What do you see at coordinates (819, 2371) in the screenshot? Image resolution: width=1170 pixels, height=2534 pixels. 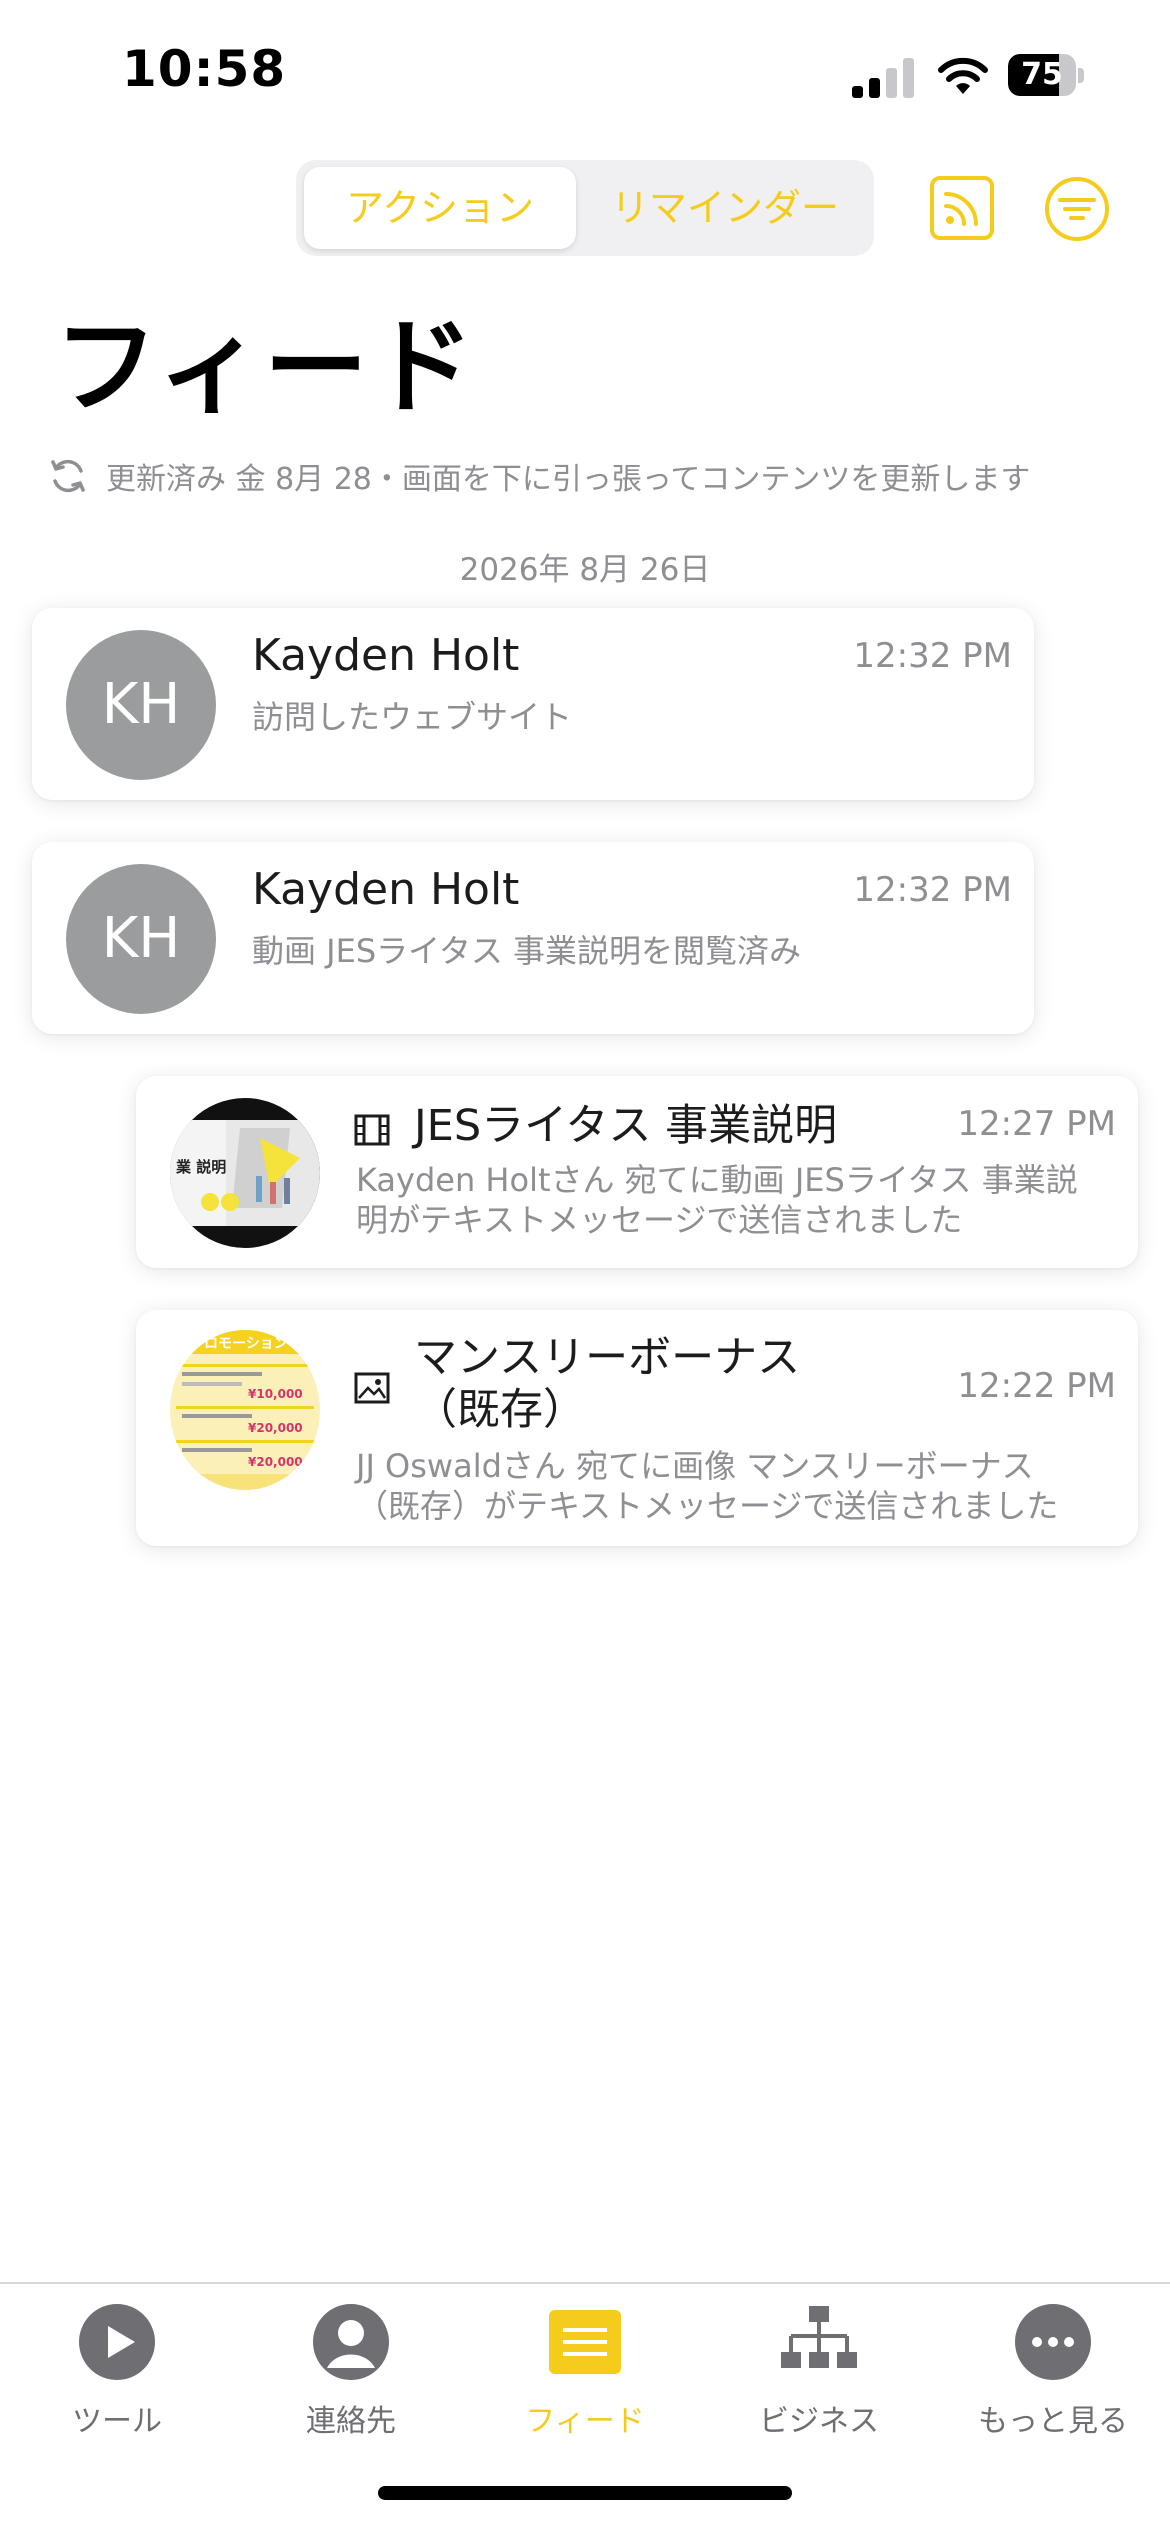 I see `tab-business: ビジネス` at bounding box center [819, 2371].